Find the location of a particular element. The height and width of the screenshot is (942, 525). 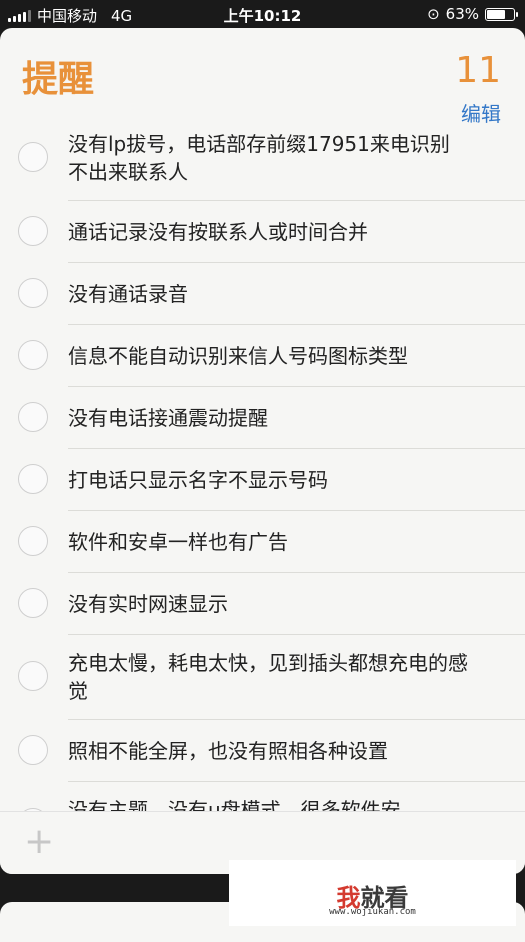

watermark-url: www.wojiukan.com is located at coordinates (372, 912).